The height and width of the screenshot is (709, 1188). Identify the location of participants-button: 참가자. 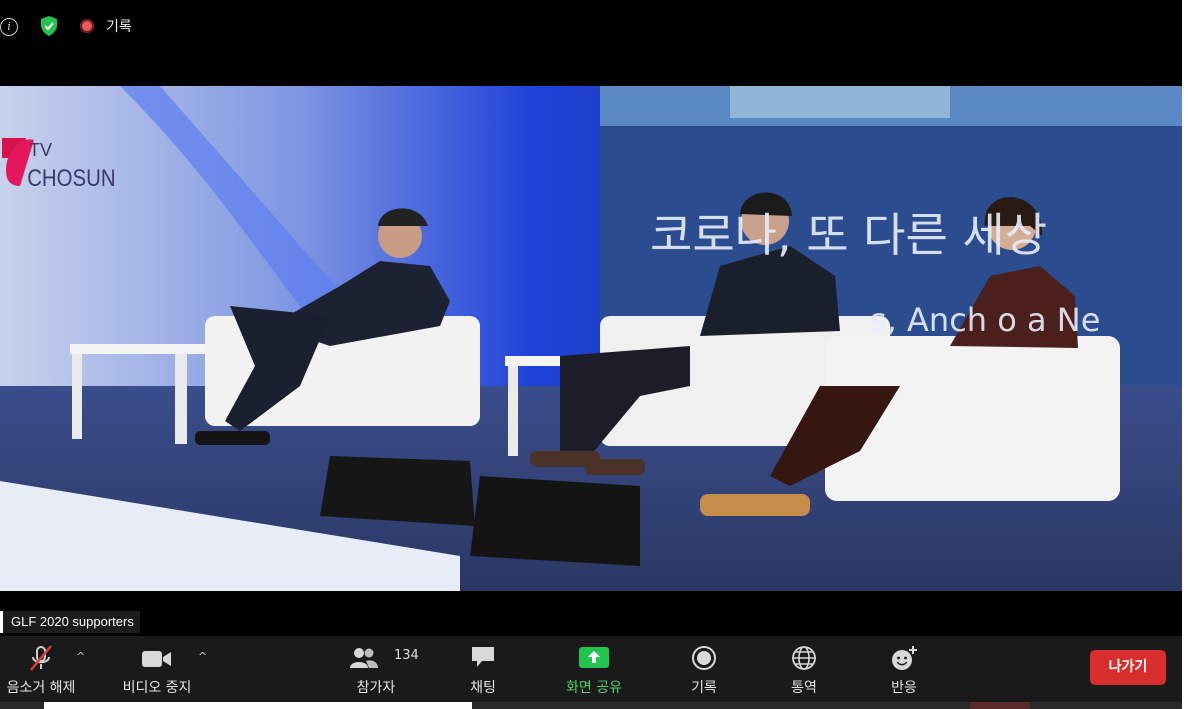
(376, 669).